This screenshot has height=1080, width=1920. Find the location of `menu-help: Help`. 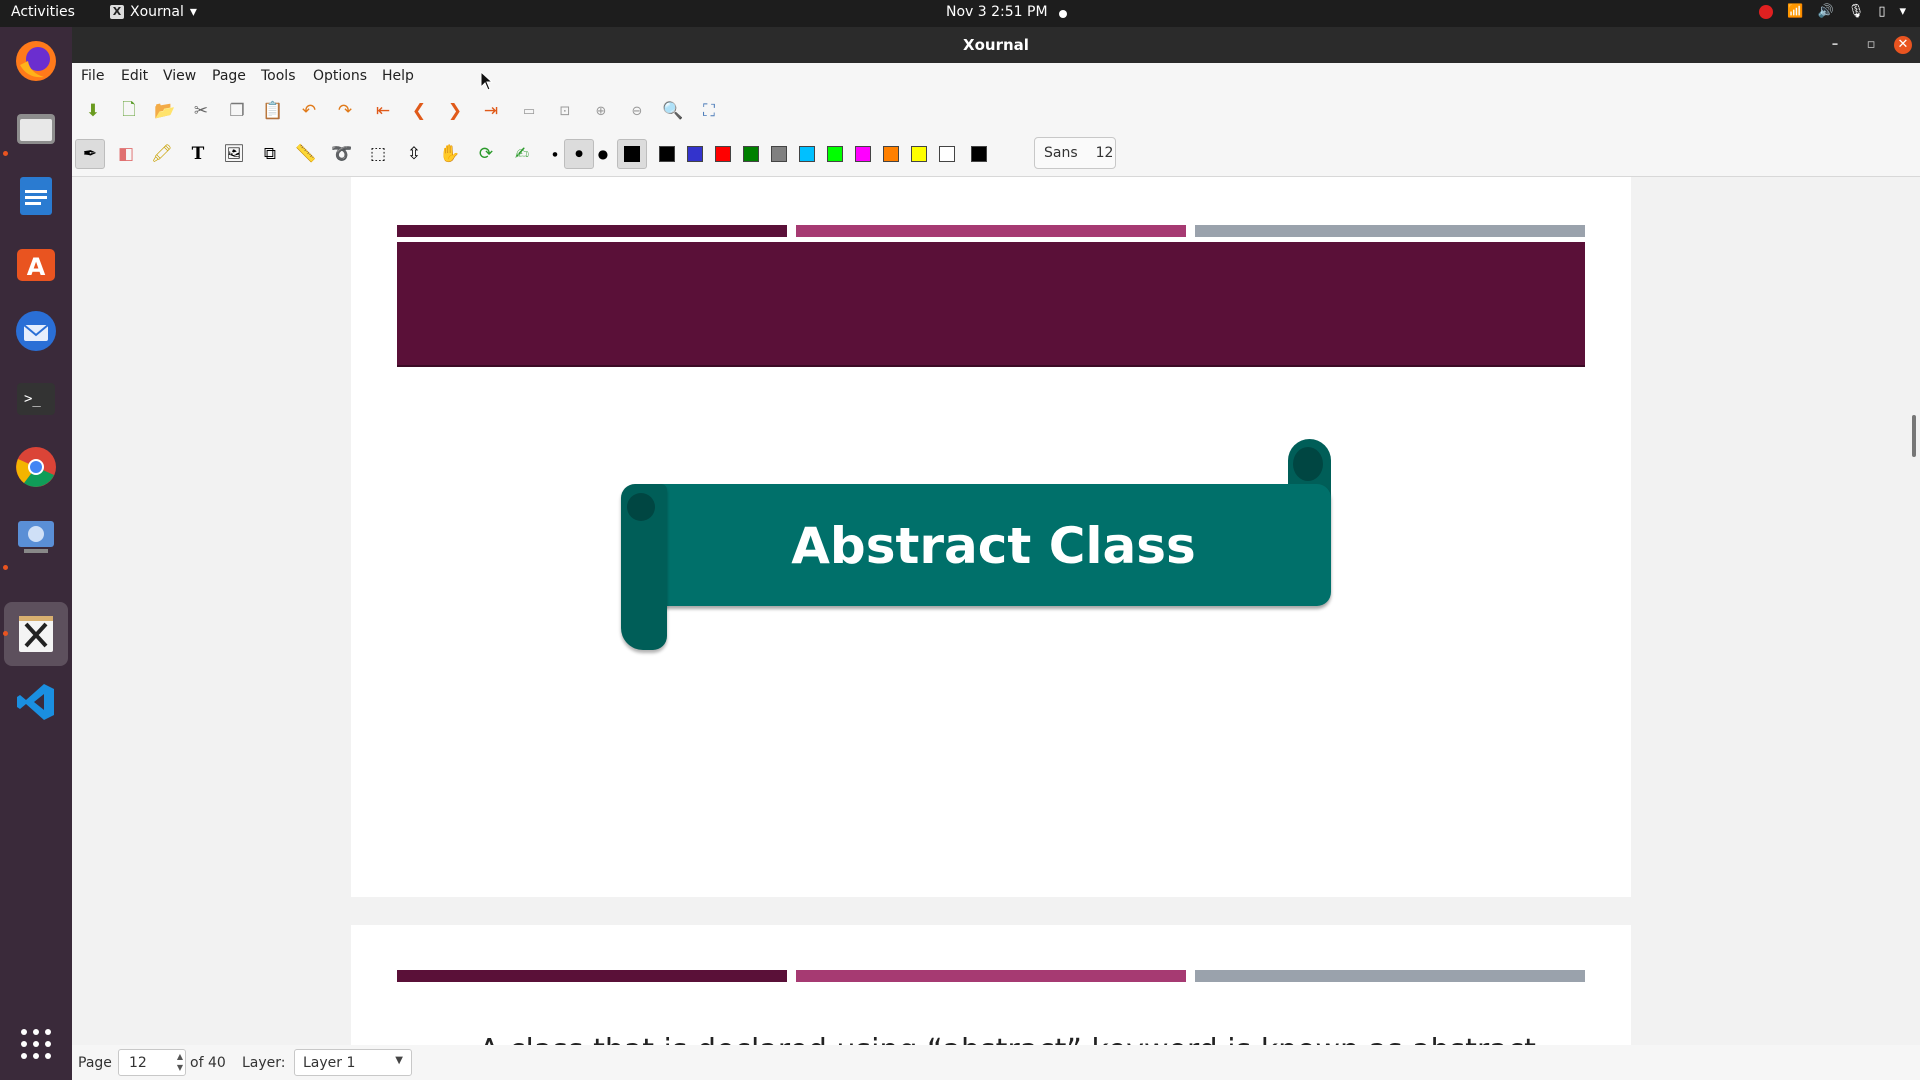

menu-help: Help is located at coordinates (398, 76).